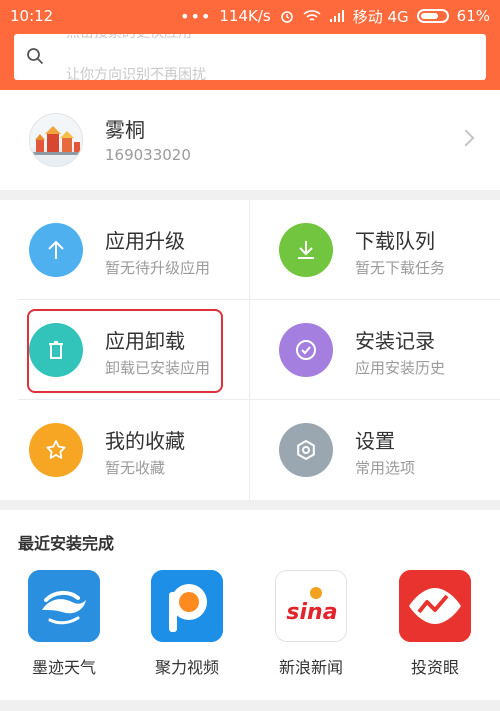 Image resolution: width=500 pixels, height=711 pixels. Describe the element at coordinates (375, 441) in the screenshot. I see `menu-title: 设置` at that location.